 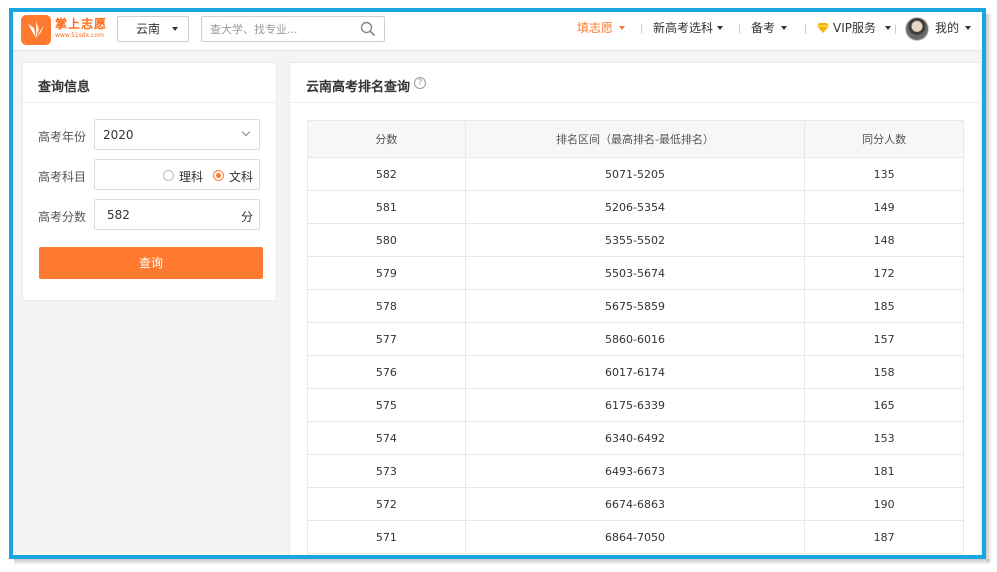 I want to click on nav-exam-prep: 备考, so click(x=769, y=31).